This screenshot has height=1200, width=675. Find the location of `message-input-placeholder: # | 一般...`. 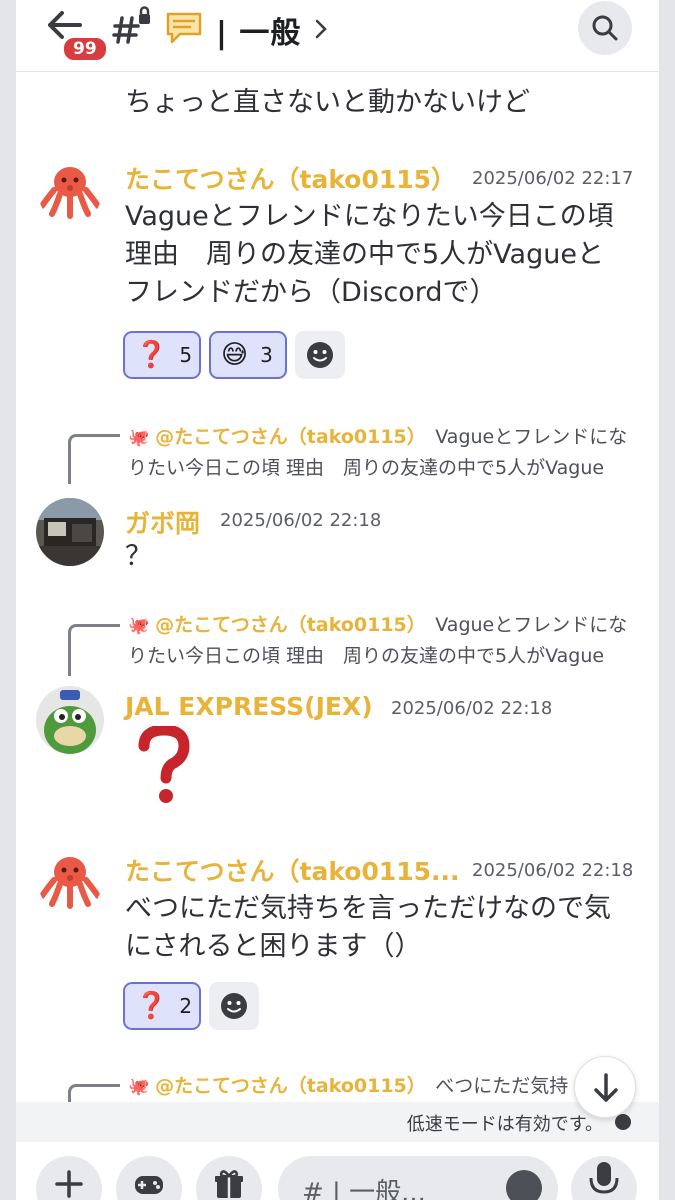

message-input-placeholder: # | 一般... is located at coordinates (364, 1189).